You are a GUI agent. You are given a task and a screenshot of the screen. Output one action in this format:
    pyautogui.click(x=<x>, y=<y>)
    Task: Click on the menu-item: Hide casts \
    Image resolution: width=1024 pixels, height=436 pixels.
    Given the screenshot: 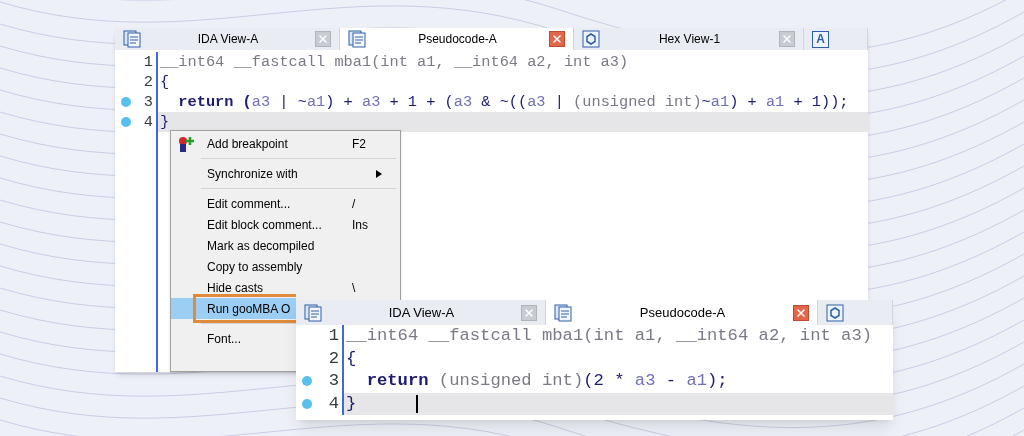 What is the action you would take?
    pyautogui.click(x=285, y=287)
    